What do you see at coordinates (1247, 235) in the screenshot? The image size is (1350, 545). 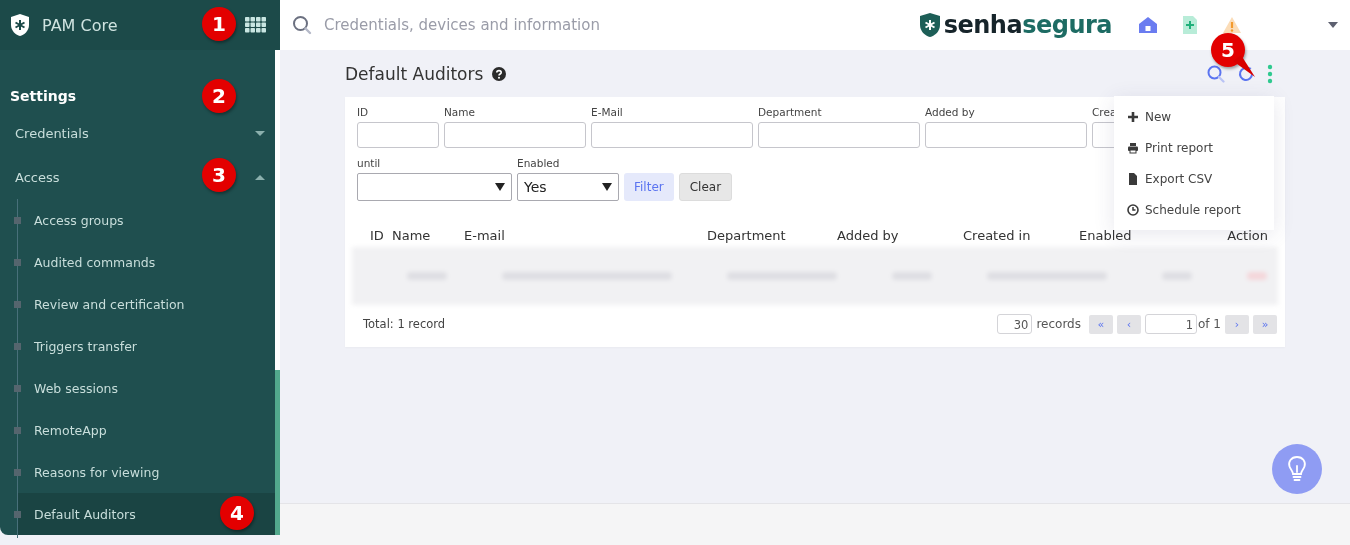 I see `column-header: Action` at bounding box center [1247, 235].